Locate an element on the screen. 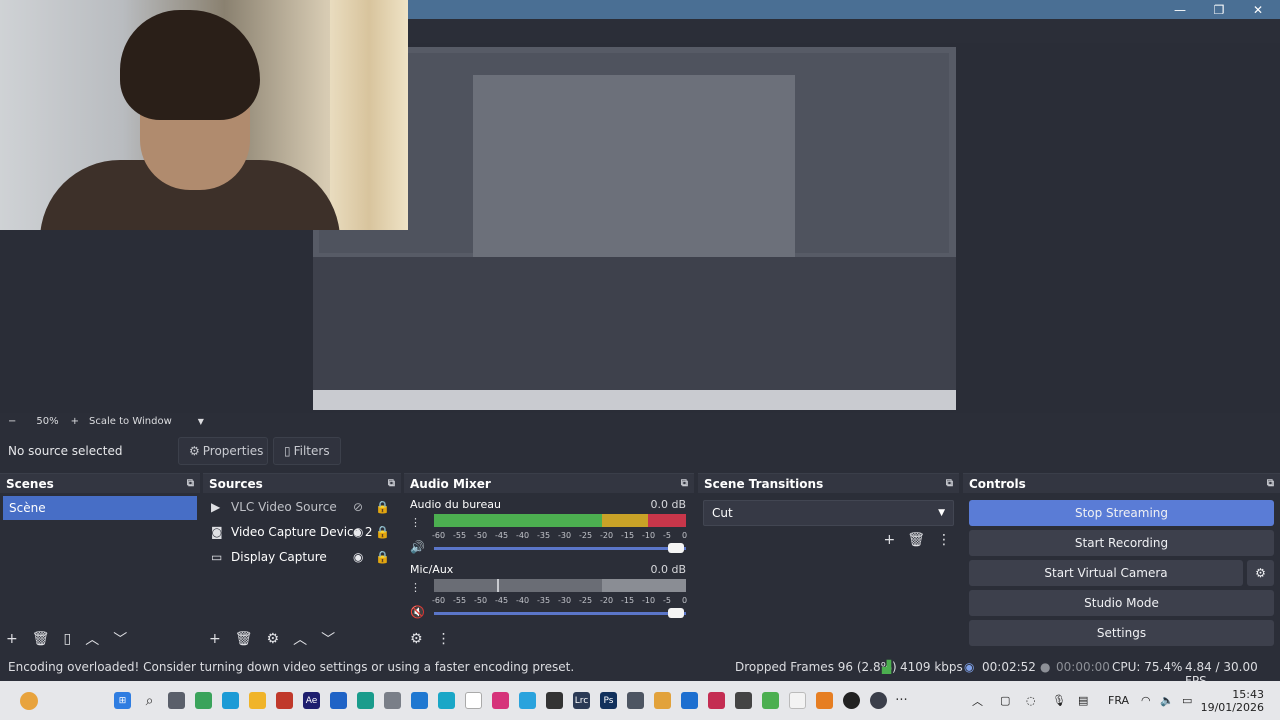  task-view-icon is located at coordinates (176, 700).